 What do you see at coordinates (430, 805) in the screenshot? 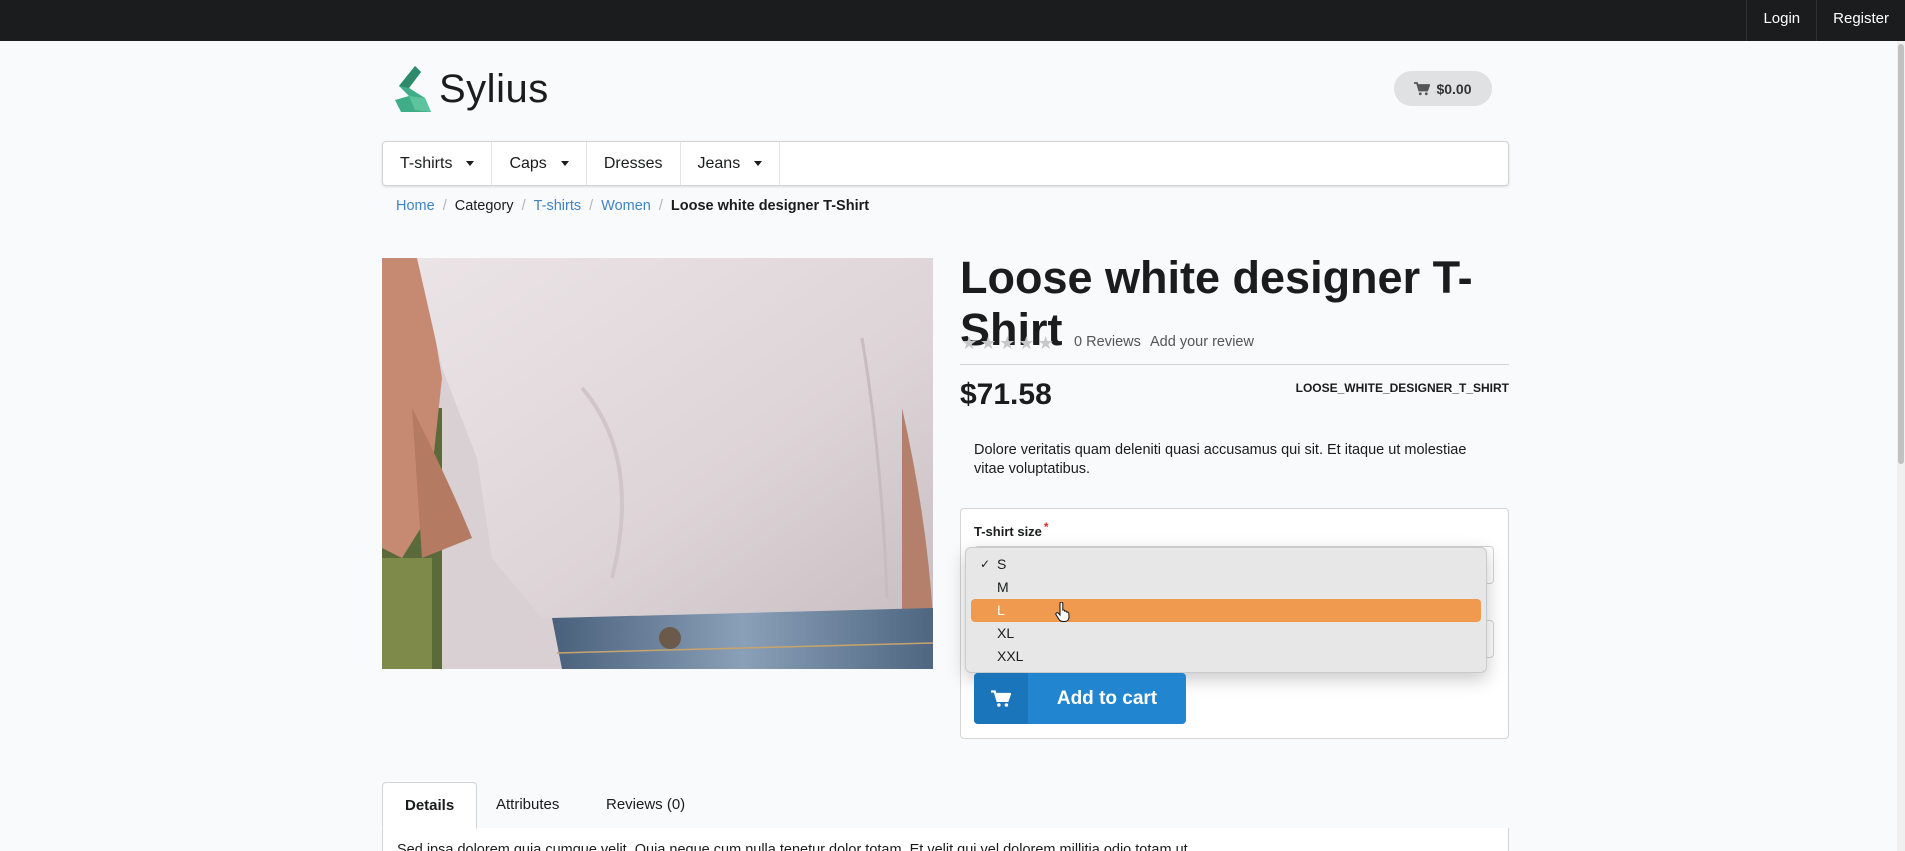
I see `tab-details: Details` at bounding box center [430, 805].